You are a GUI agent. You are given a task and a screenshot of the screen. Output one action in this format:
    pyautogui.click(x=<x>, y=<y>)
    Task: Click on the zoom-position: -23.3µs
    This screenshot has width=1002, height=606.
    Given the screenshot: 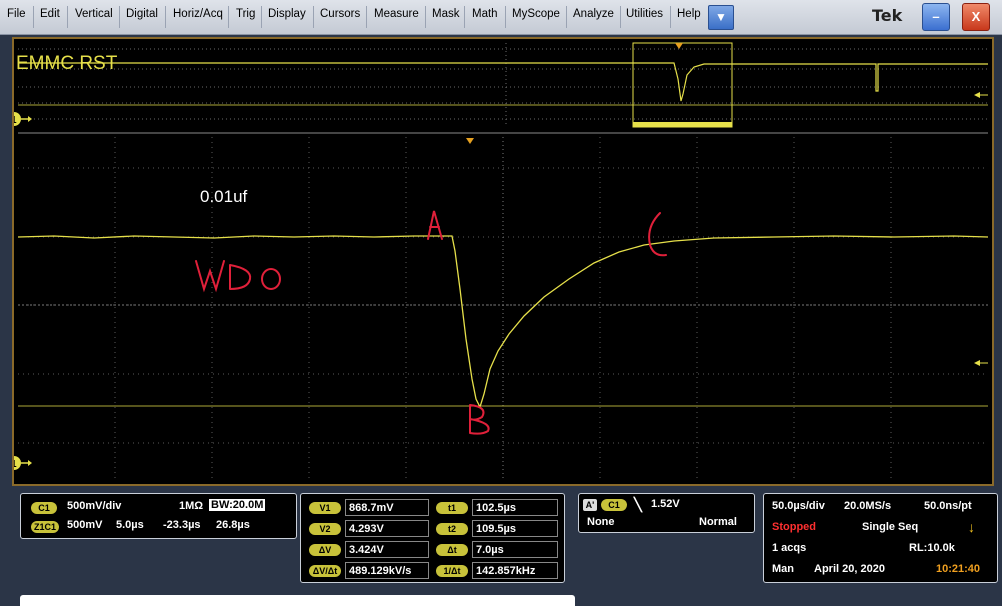 What is the action you would take?
    pyautogui.click(x=182, y=525)
    